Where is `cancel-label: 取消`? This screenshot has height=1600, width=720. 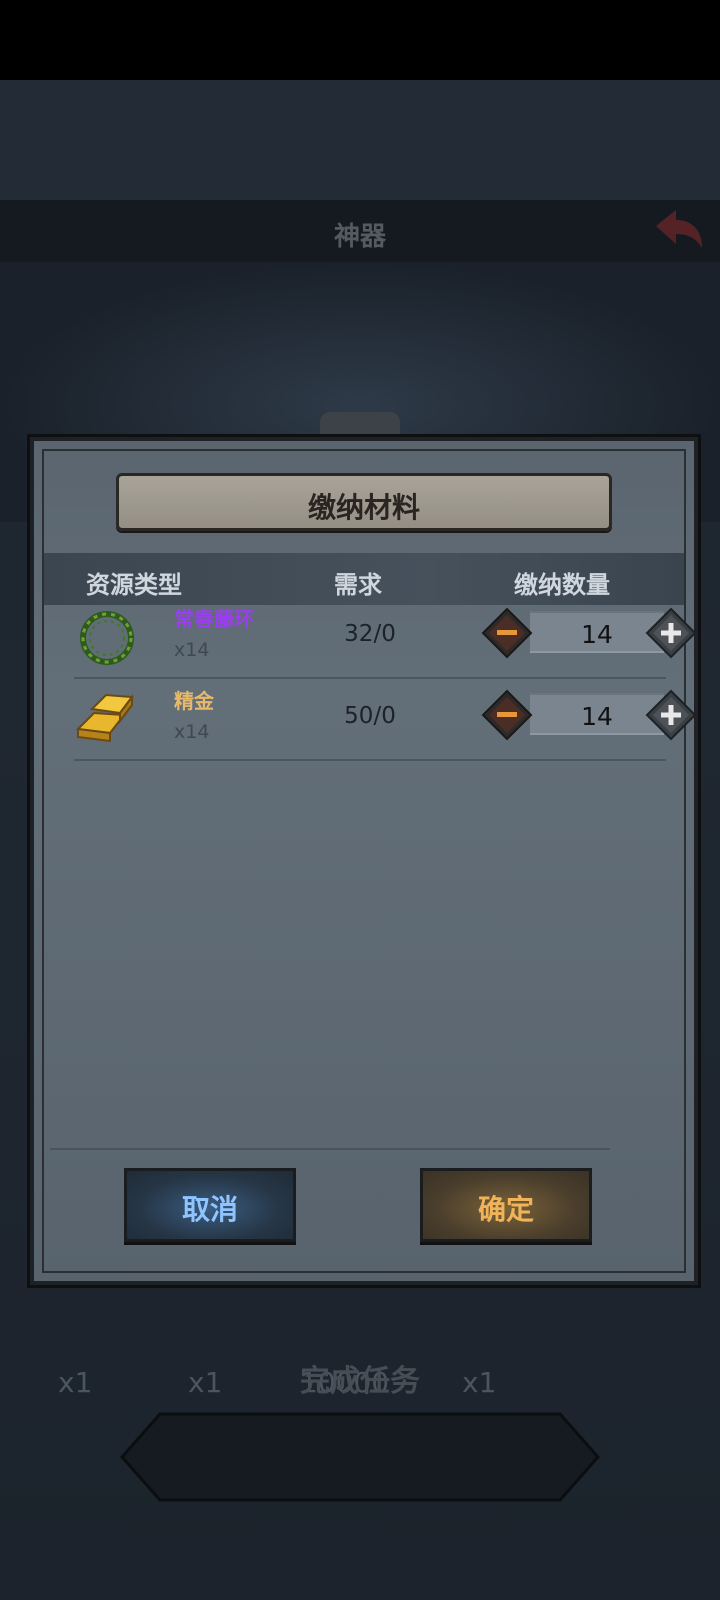
cancel-label: 取消 is located at coordinates (209, 1209).